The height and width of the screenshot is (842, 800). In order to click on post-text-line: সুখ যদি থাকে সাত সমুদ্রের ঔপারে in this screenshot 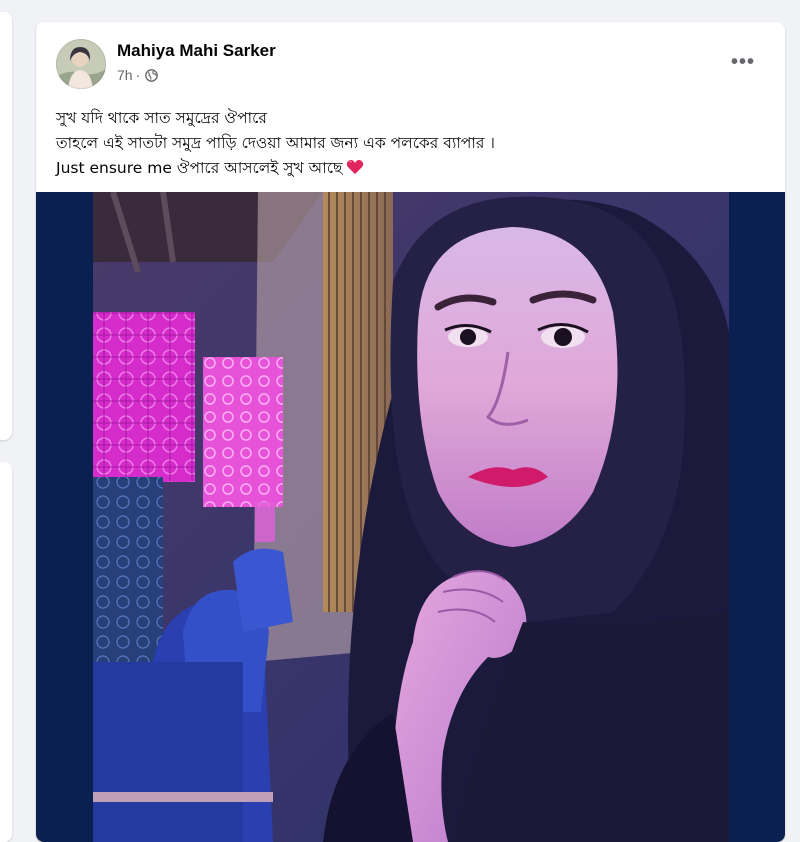, I will do `click(161, 118)`.